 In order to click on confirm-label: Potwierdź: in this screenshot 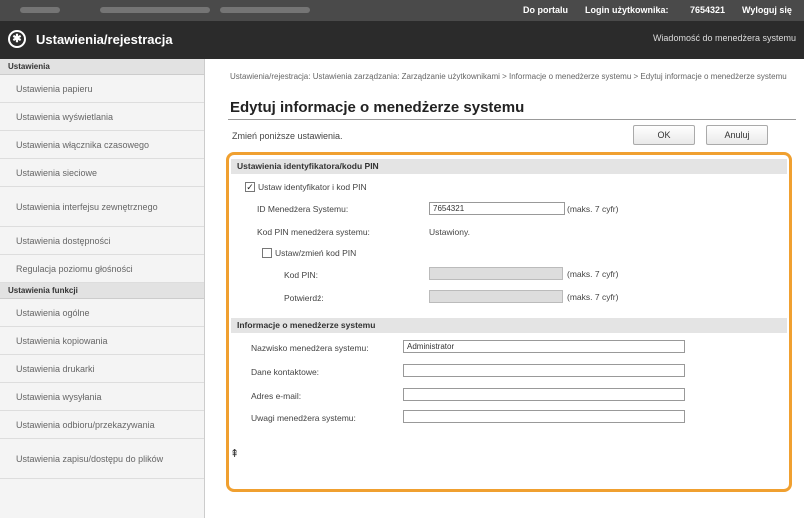, I will do `click(304, 298)`.